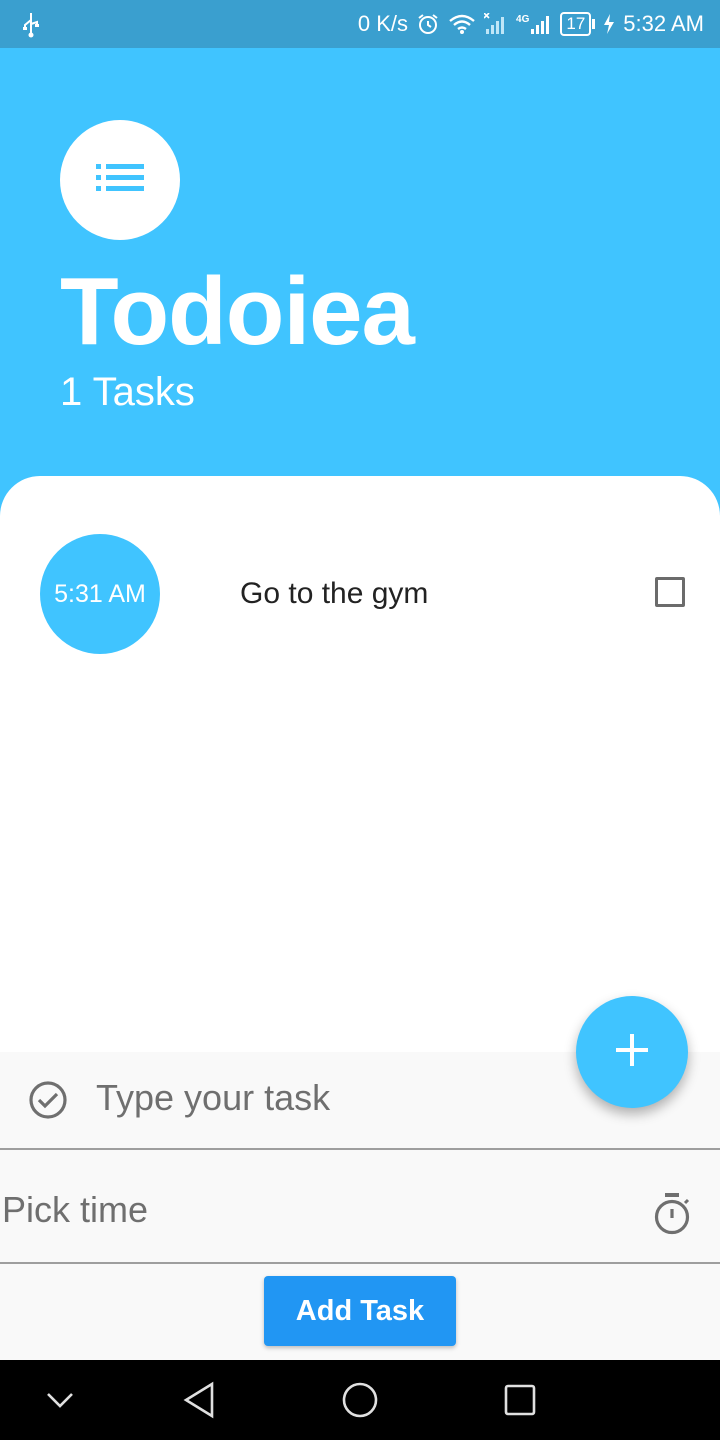 The image size is (720, 1440). I want to click on recent-apps-icon, so click(520, 1402).